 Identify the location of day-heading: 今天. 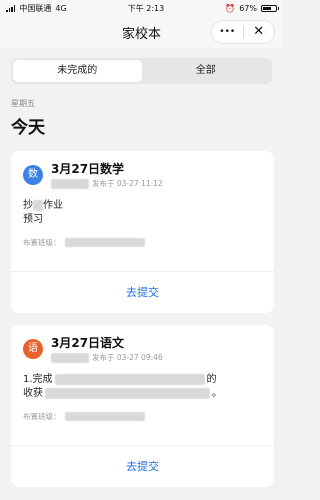
(28, 128).